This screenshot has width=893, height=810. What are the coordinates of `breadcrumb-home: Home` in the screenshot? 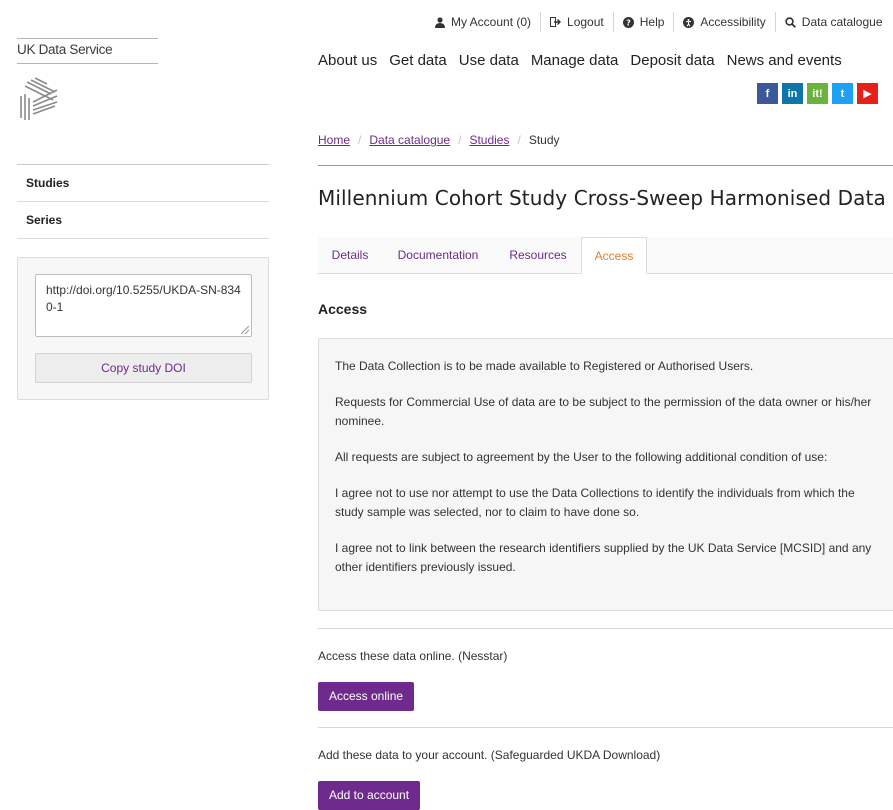 It's located at (334, 140).